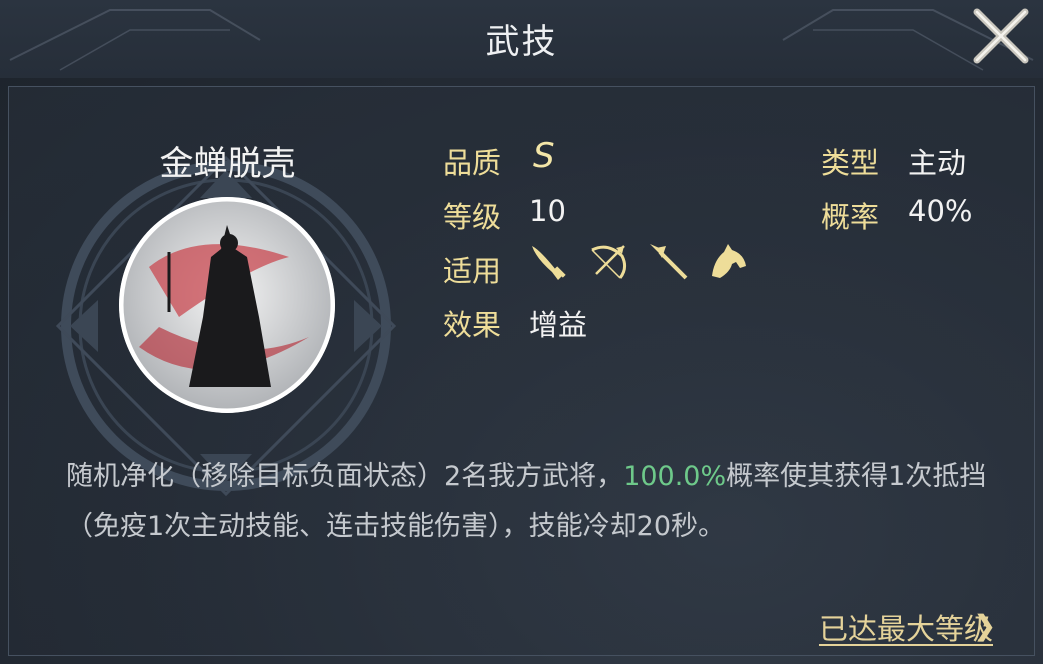 The height and width of the screenshot is (664, 1043). What do you see at coordinates (906, 627) in the screenshot?
I see `max-level-link: 已达最大等级` at bounding box center [906, 627].